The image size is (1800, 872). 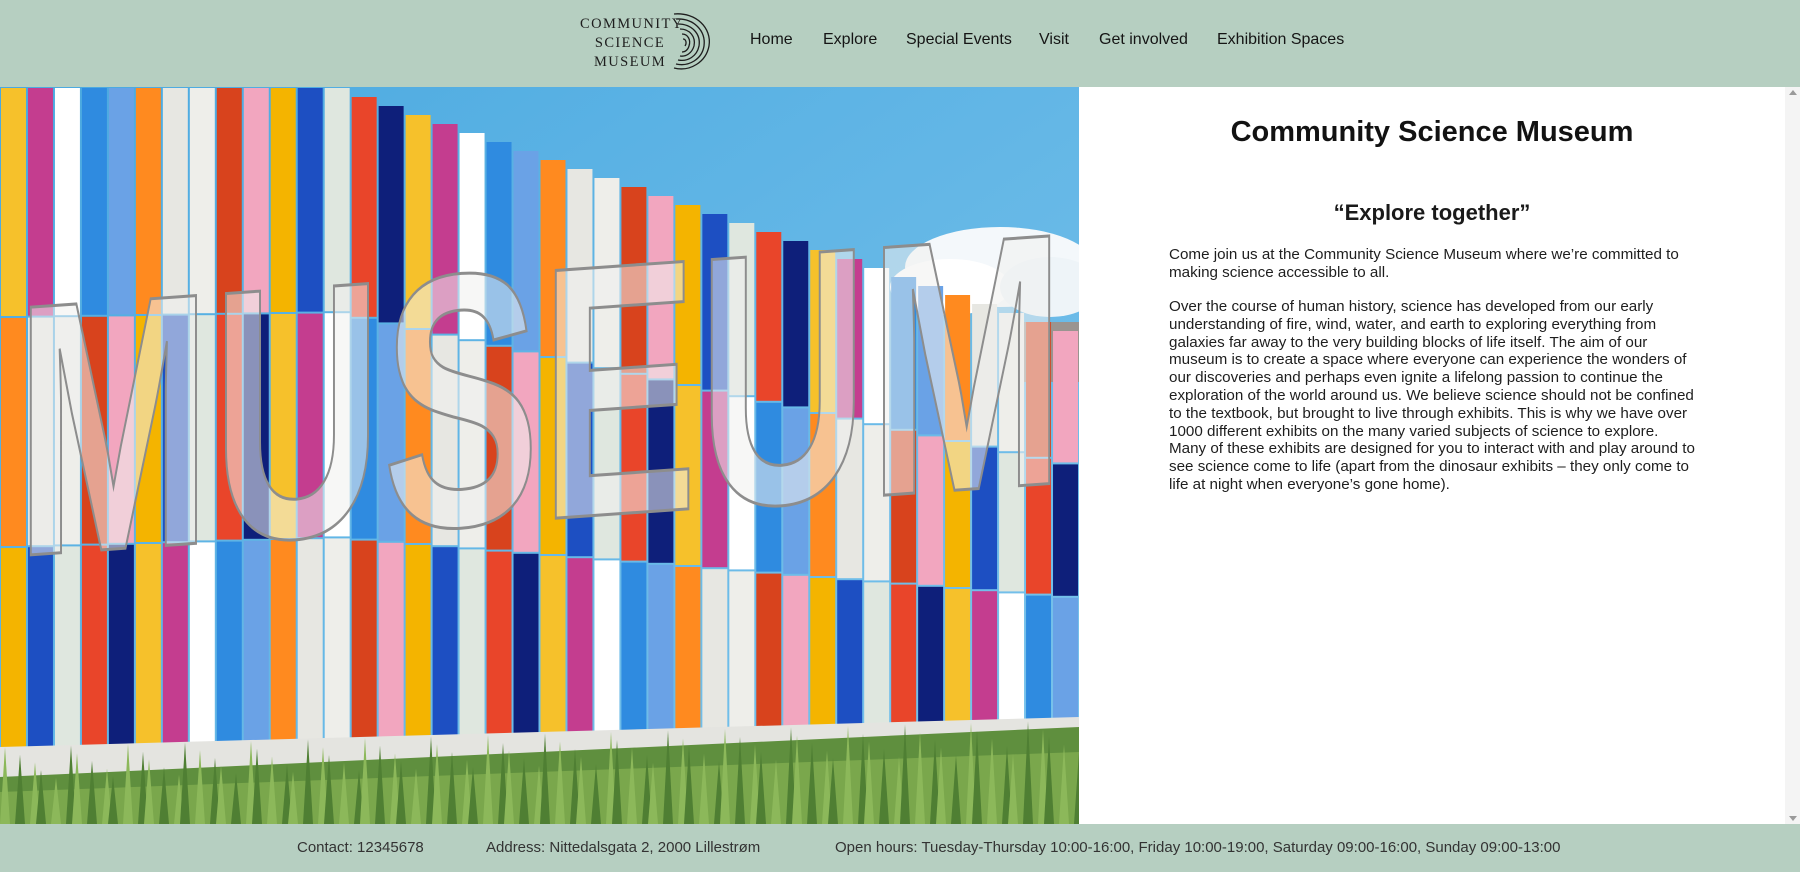 I want to click on nav-home: Home, so click(x=771, y=40).